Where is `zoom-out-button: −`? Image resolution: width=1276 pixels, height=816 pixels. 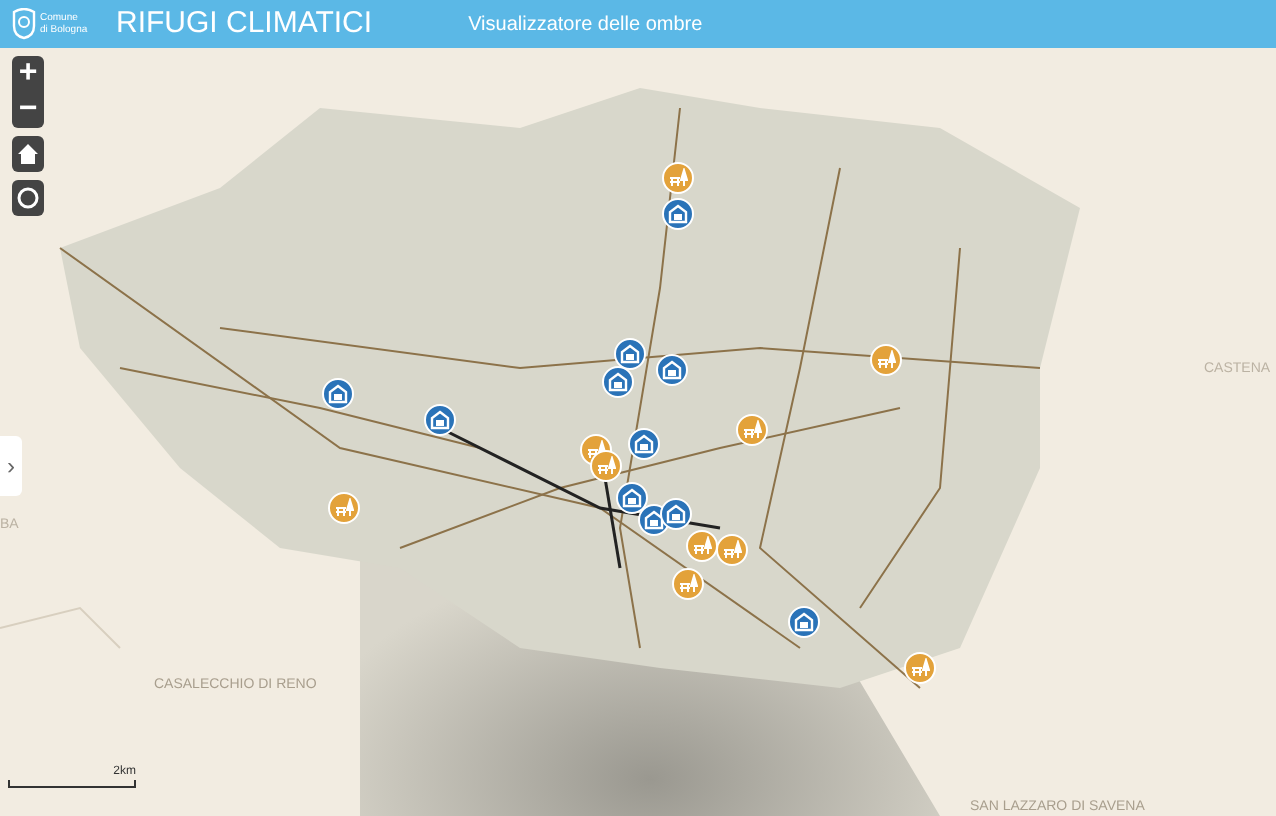
zoom-out-button: − is located at coordinates (28, 110).